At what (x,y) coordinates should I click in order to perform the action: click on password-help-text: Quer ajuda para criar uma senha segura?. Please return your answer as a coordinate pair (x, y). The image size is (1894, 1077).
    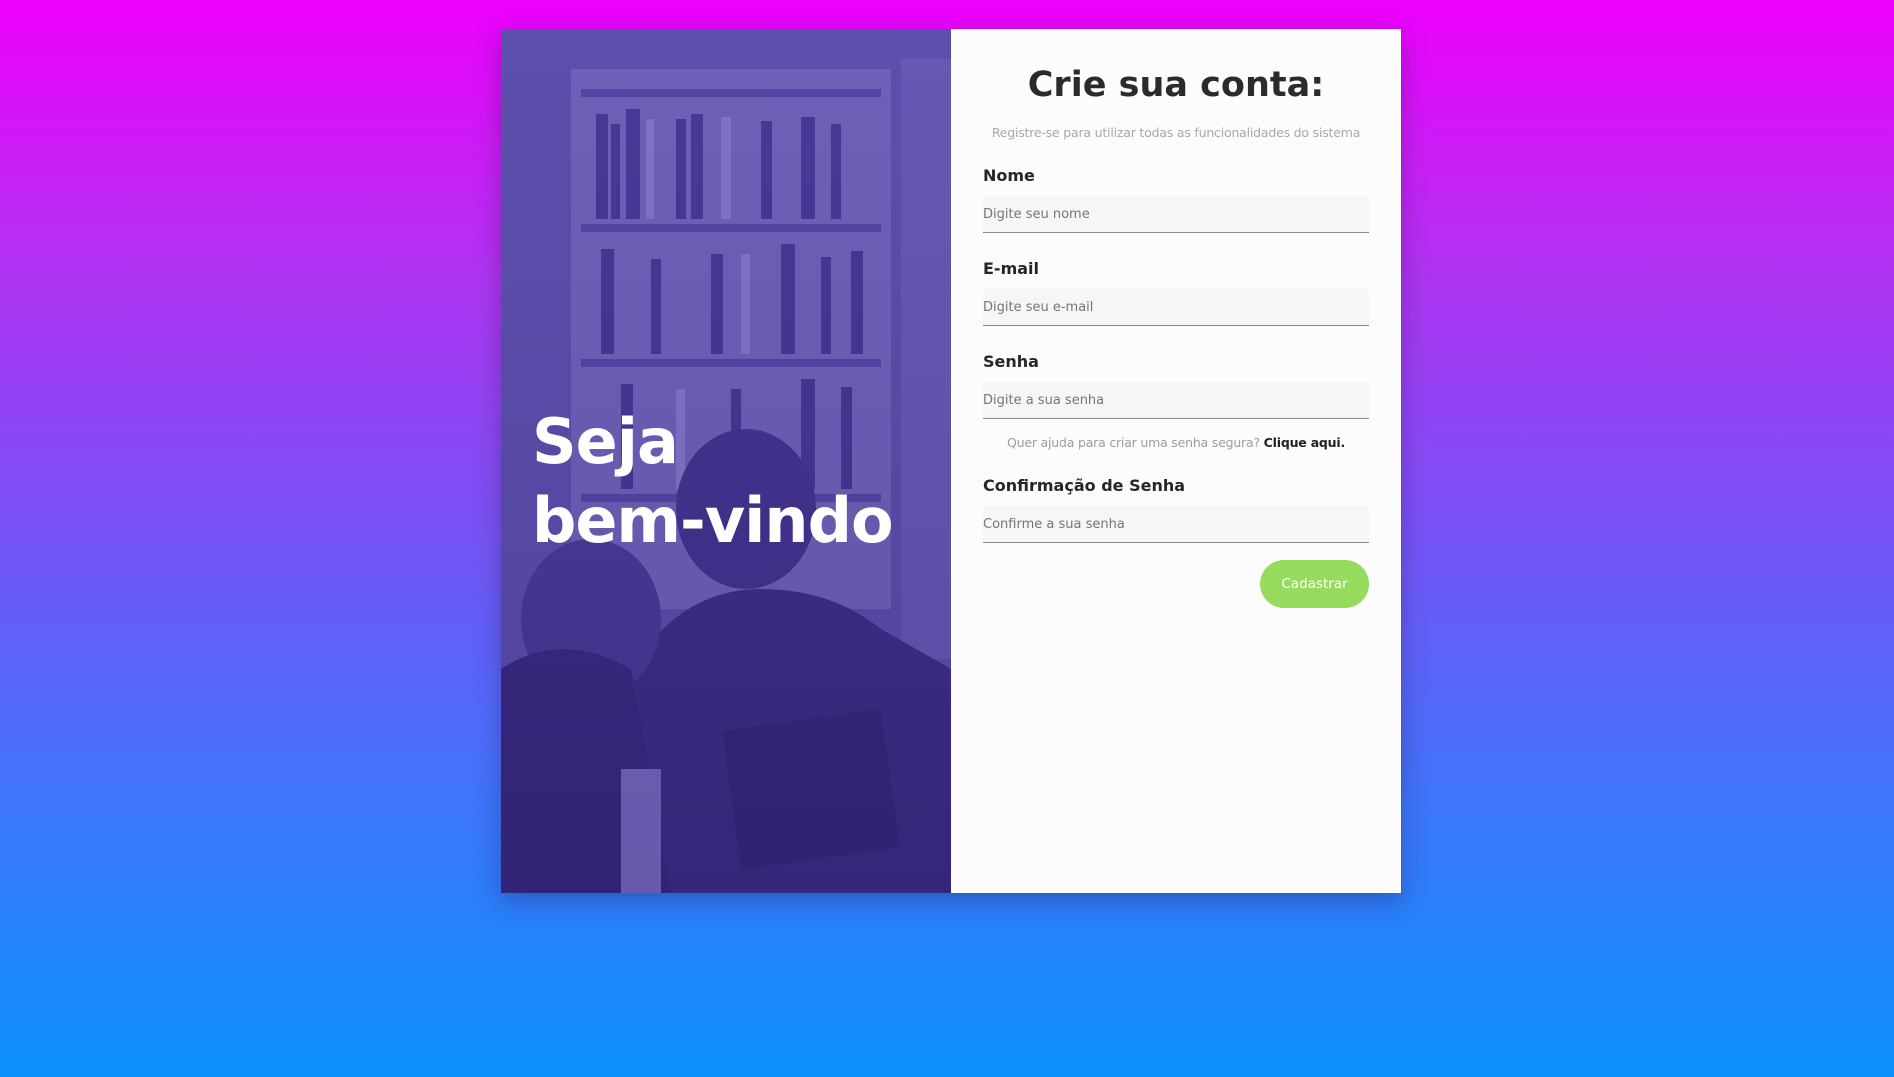
    Looking at the image, I should click on (1135, 442).